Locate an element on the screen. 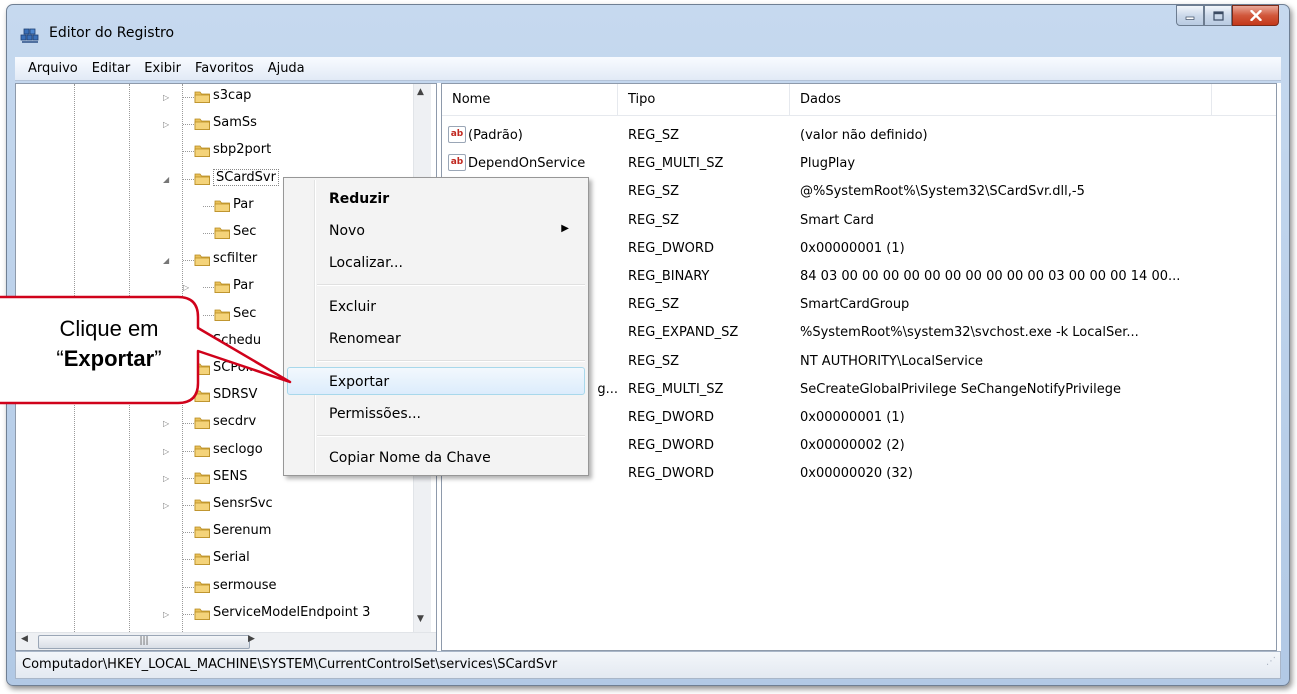 The width and height of the screenshot is (1297, 694). tree-horizontal-scrollbar: ◀ ||| ▶ is located at coordinates (226, 641).